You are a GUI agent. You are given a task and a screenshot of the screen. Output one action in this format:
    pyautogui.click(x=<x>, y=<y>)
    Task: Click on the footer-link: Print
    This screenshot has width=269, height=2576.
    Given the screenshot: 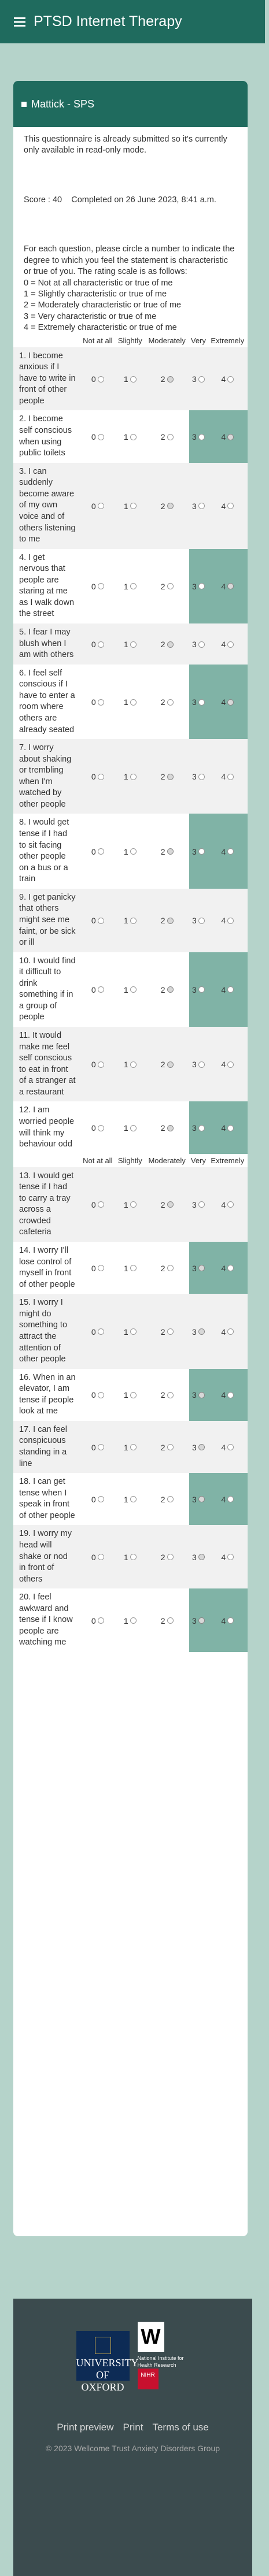 What is the action you would take?
    pyautogui.click(x=133, y=2427)
    